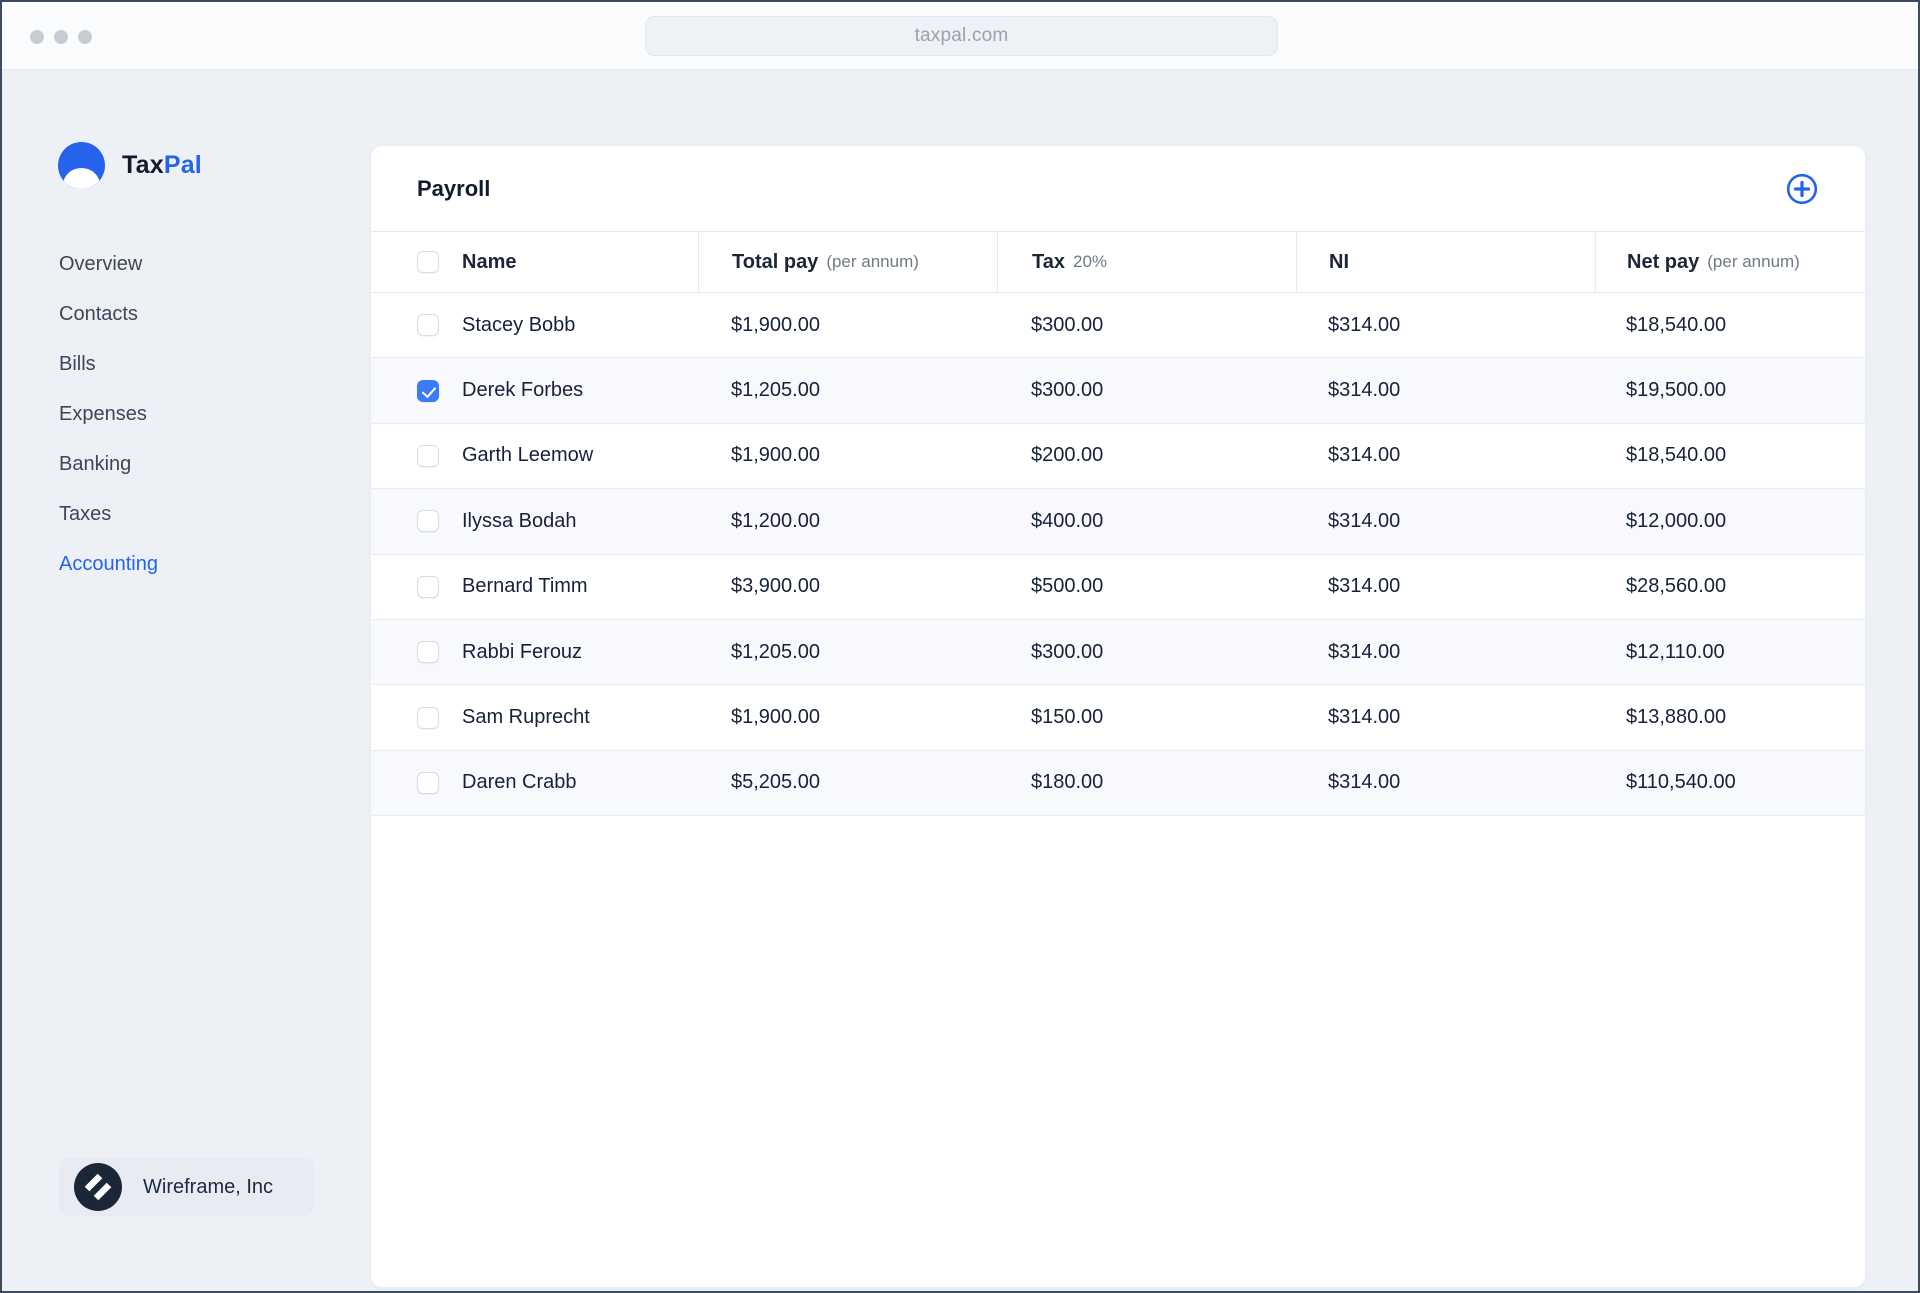 The image size is (1920, 1293). I want to click on circle-plus-icon, so click(1802, 189).